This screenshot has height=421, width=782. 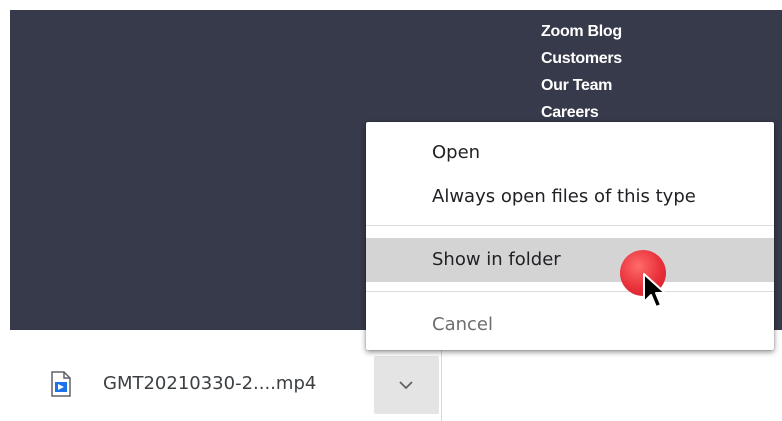 I want to click on download-item: GMT20210330-2....mp4, so click(x=250, y=385).